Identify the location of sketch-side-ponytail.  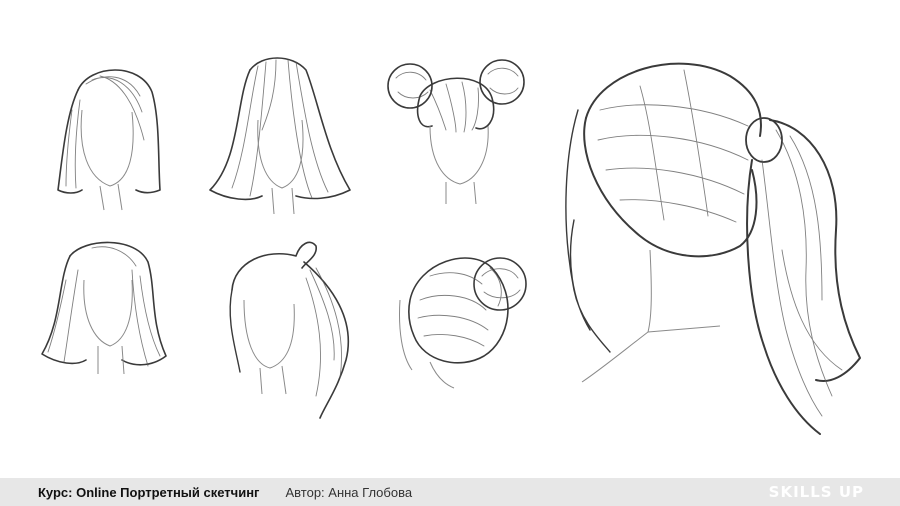
(289, 330).